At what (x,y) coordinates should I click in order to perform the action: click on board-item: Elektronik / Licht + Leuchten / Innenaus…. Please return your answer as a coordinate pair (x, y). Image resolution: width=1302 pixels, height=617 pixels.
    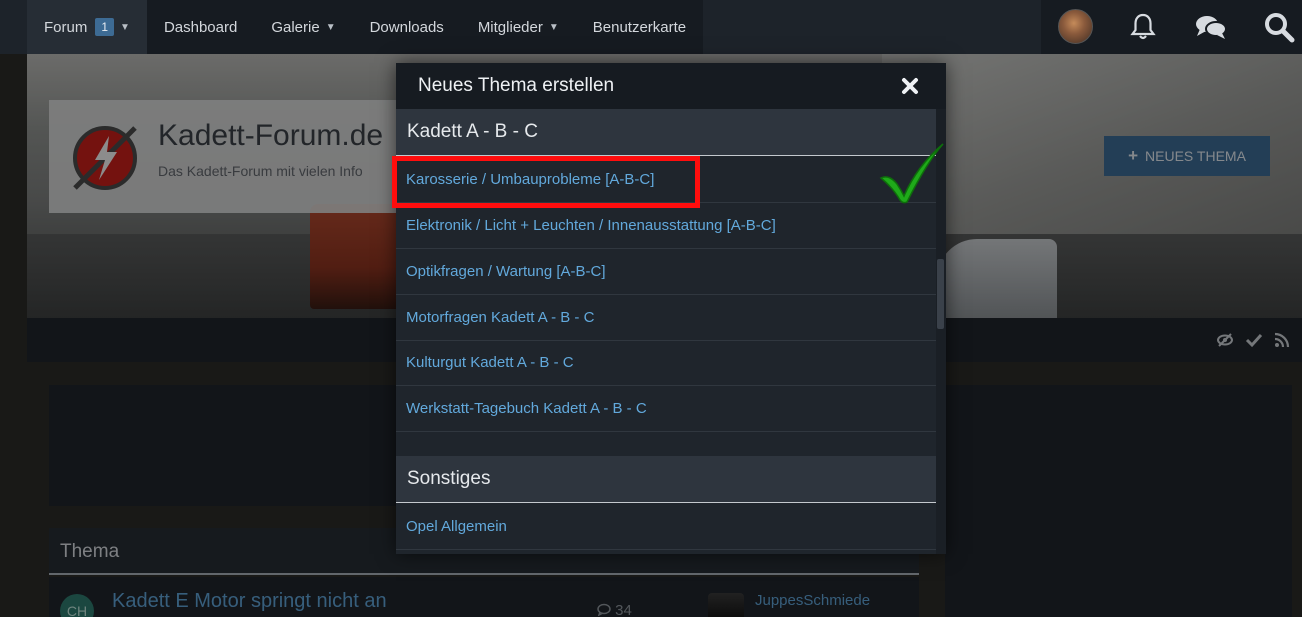
    Looking at the image, I should click on (666, 226).